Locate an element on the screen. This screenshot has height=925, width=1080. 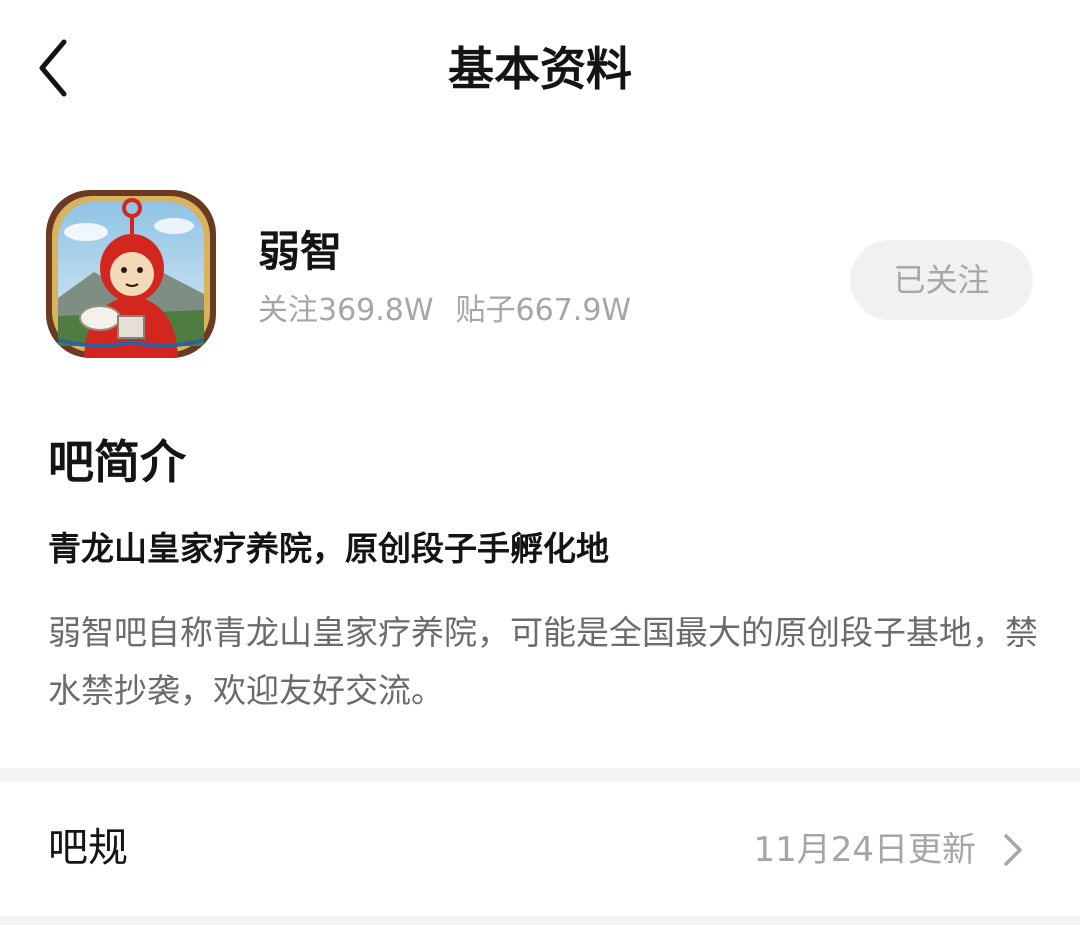
rules-label: 吧规 is located at coordinates (88, 848).